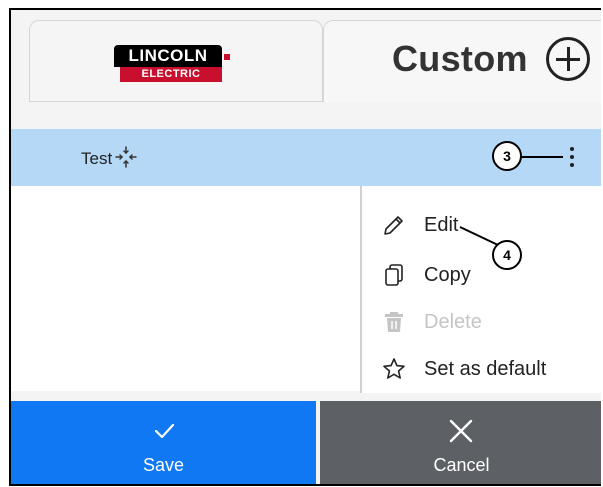 This screenshot has width=603, height=487. What do you see at coordinates (227, 57) in the screenshot?
I see `logo-mark` at bounding box center [227, 57].